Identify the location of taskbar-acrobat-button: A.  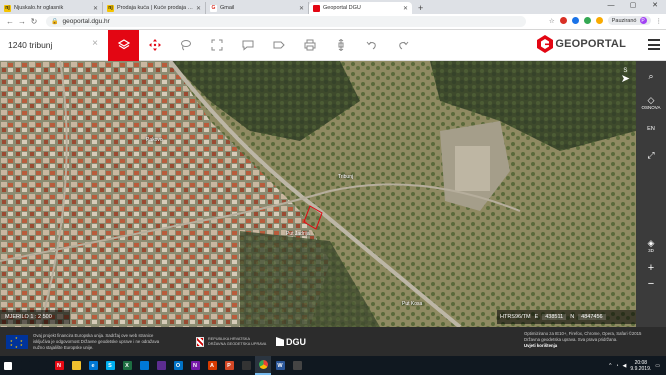
(212, 365).